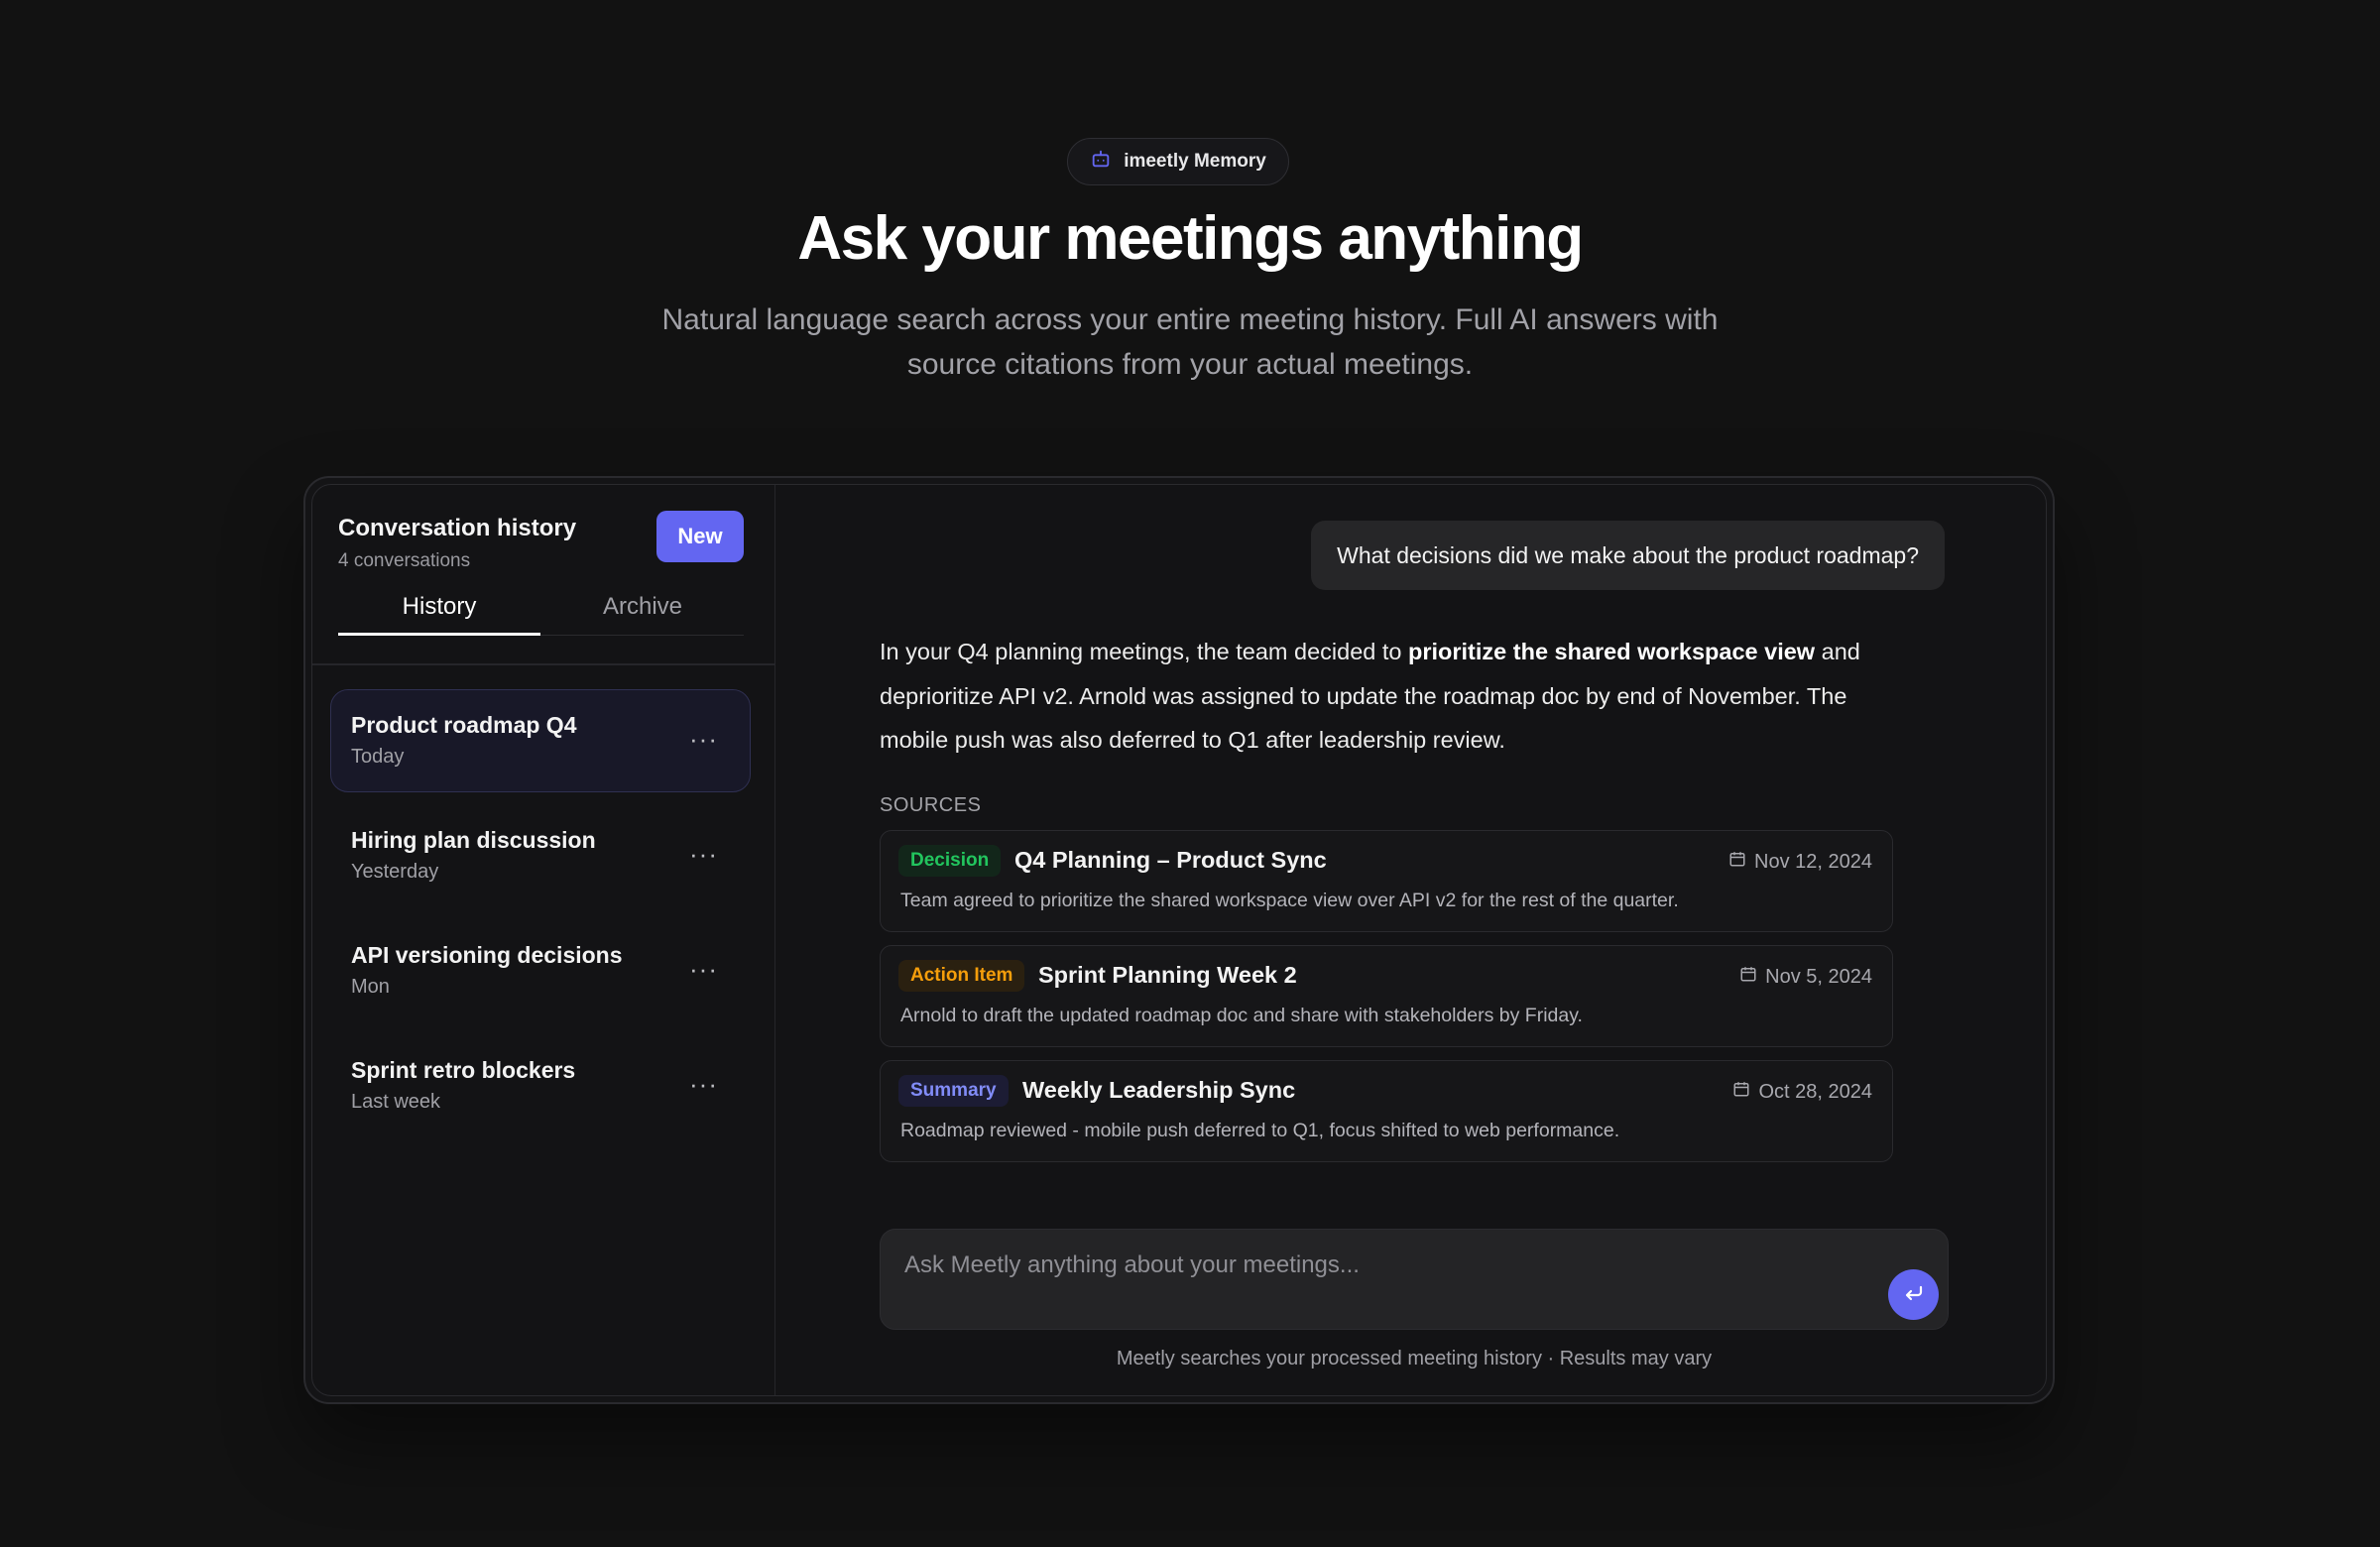  Describe the element at coordinates (543, 664) in the screenshot. I see `sidebar-divider` at that location.